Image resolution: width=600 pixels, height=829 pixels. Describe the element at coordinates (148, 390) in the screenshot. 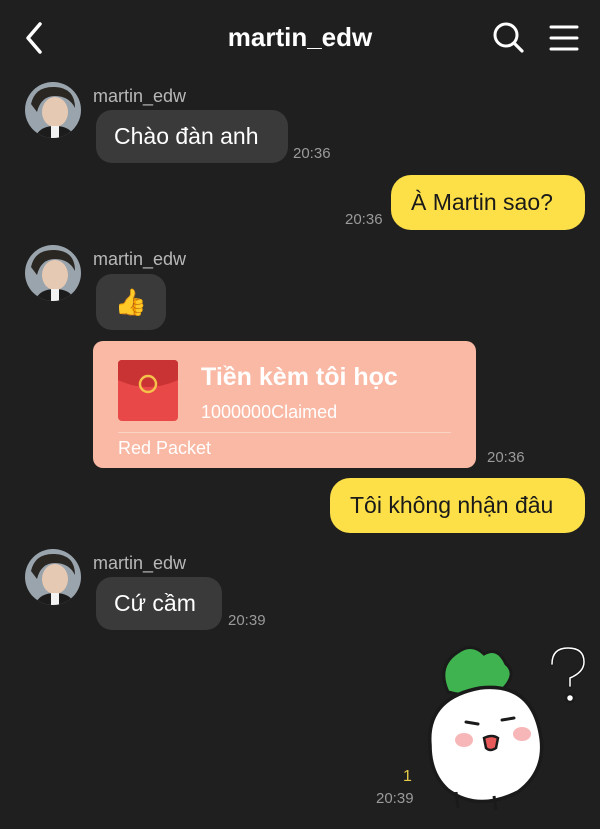

I see `red-envelope-icon` at that location.